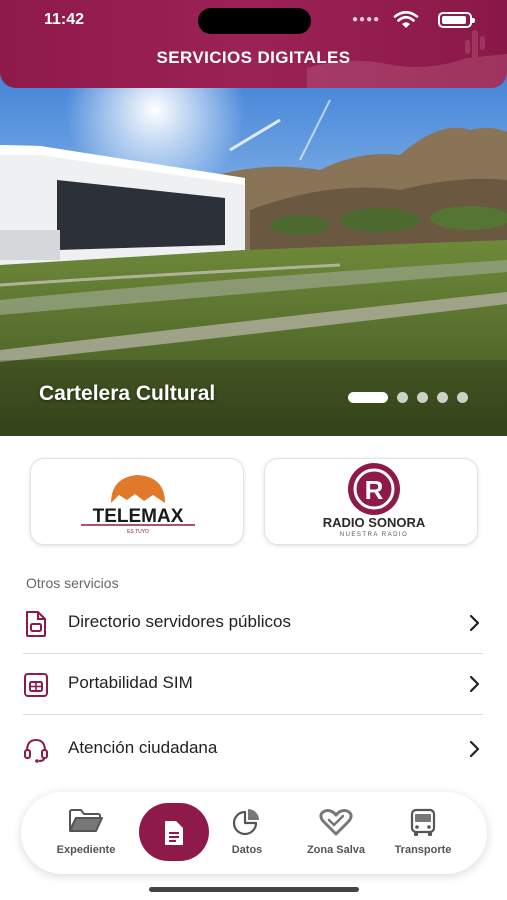  I want to click on folder-icon, so click(86, 820).